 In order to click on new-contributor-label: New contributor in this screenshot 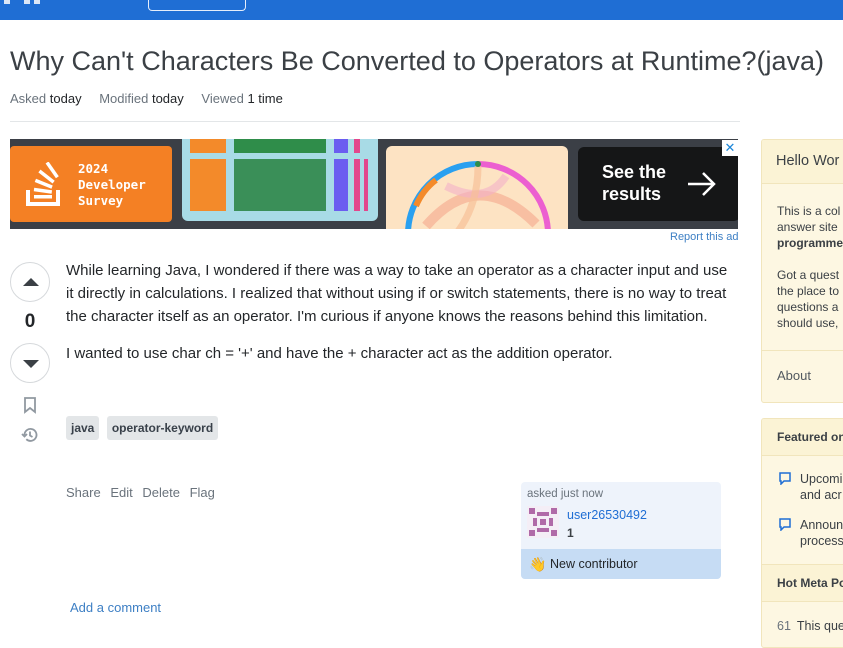, I will do `click(594, 564)`.